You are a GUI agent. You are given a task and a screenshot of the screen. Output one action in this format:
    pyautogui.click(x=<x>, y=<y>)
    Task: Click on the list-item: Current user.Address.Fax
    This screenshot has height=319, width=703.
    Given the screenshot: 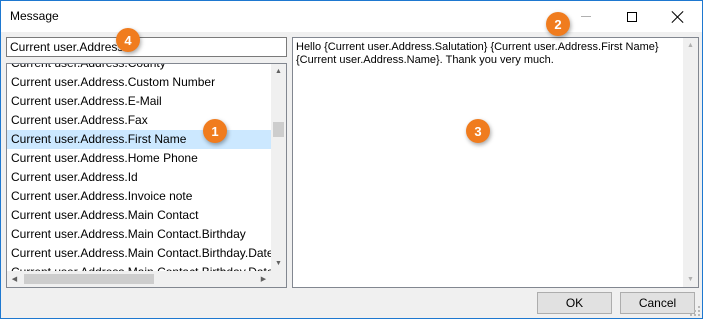 What is the action you would take?
    pyautogui.click(x=139, y=120)
    